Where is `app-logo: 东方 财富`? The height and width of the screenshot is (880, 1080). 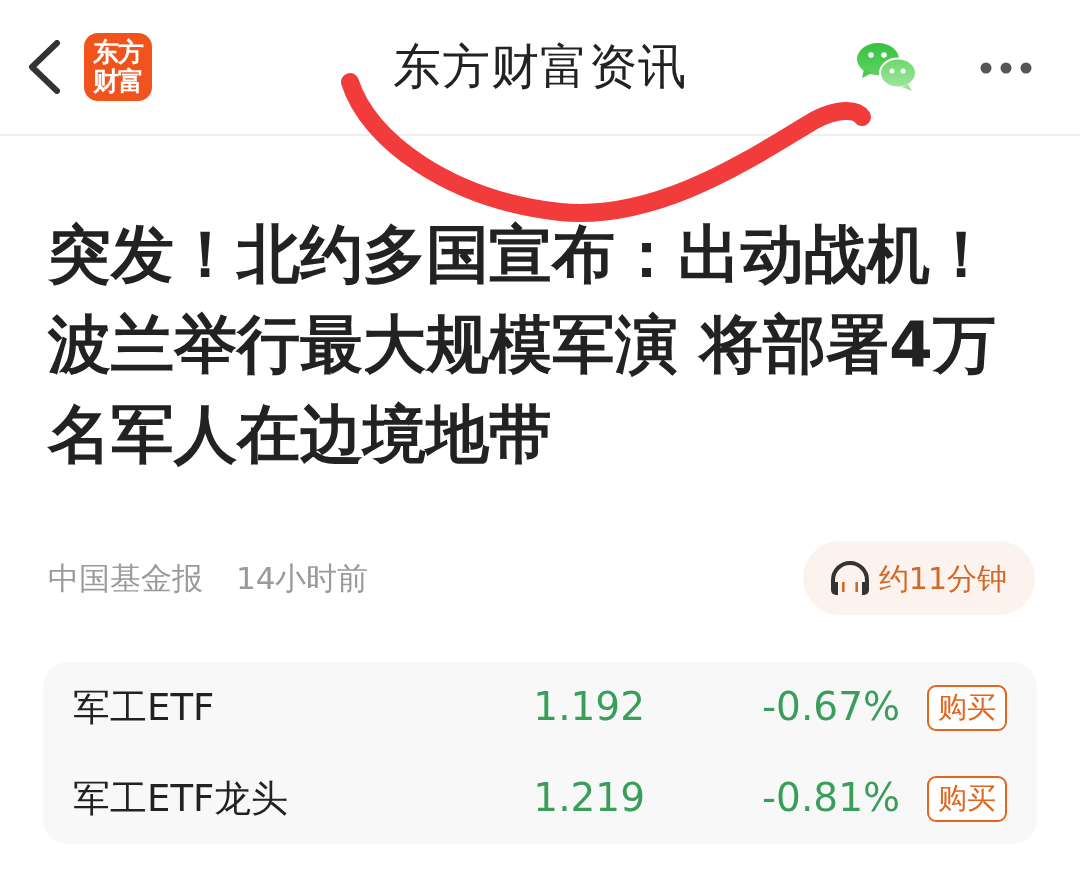 app-logo: 东方 财富 is located at coordinates (118, 67).